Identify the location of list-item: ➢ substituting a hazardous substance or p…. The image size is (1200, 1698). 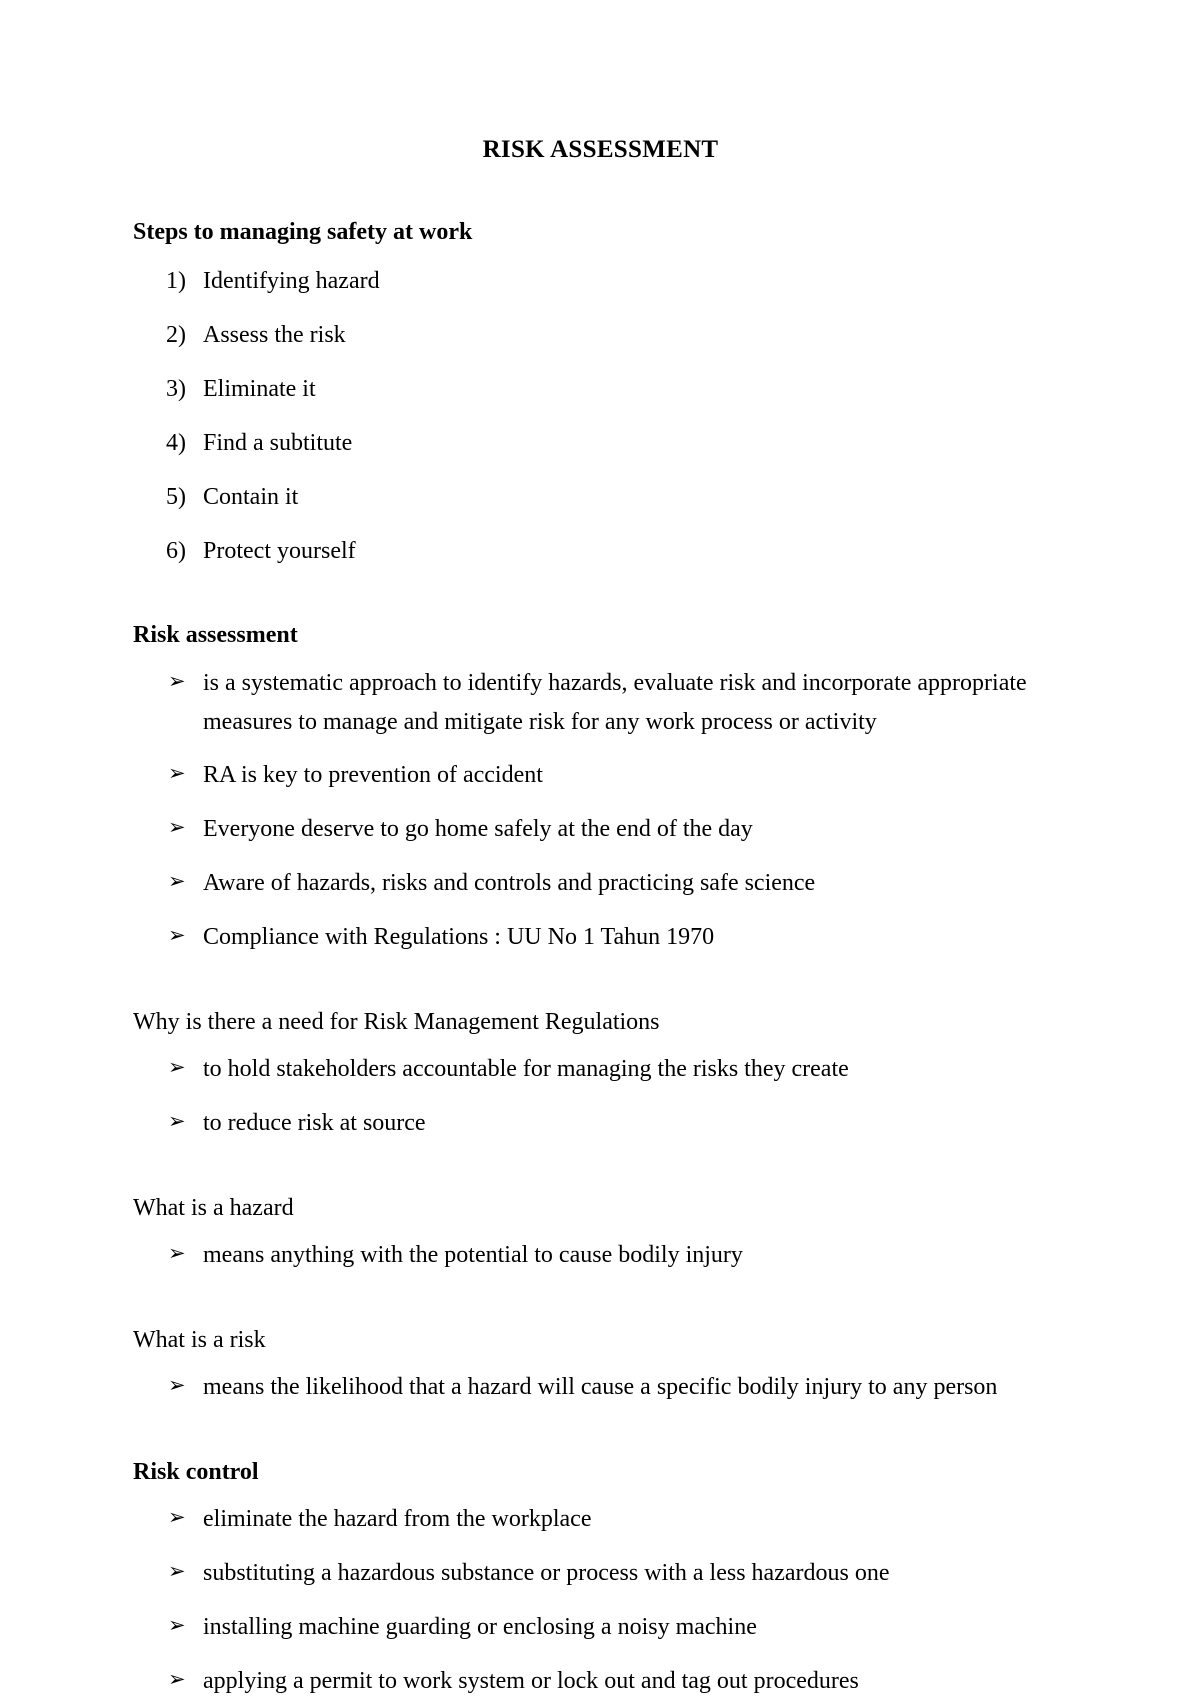
(600, 1573).